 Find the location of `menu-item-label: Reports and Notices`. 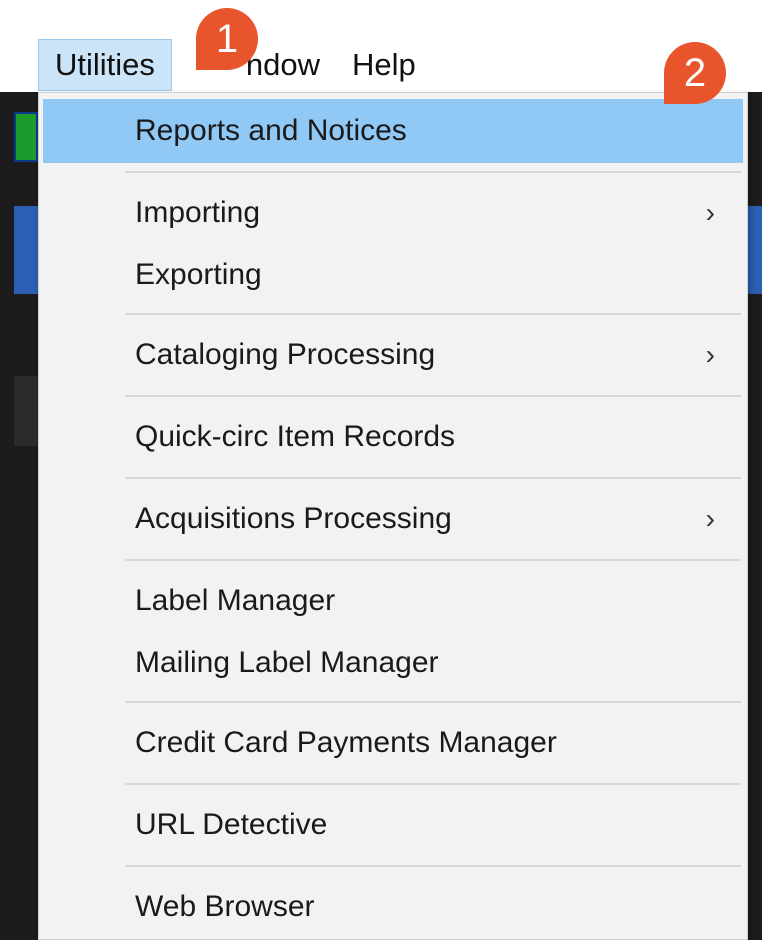

menu-item-label: Reports and Notices is located at coordinates (271, 130).